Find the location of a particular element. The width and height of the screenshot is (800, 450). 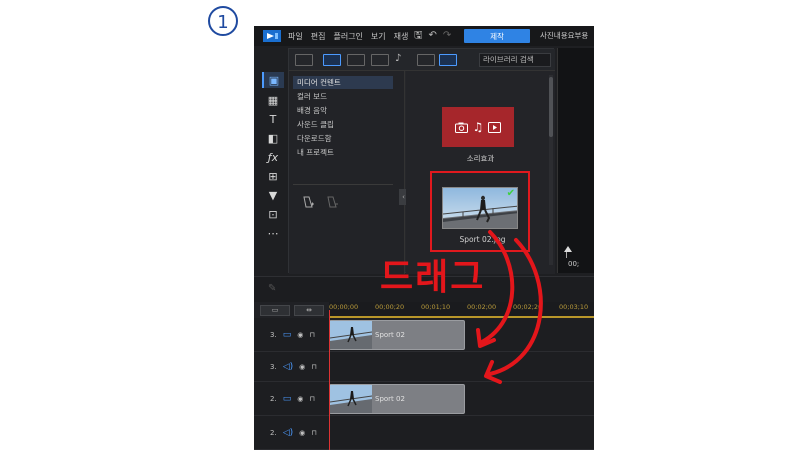

sound-effects-label: 소리효과 is located at coordinates (480, 158).